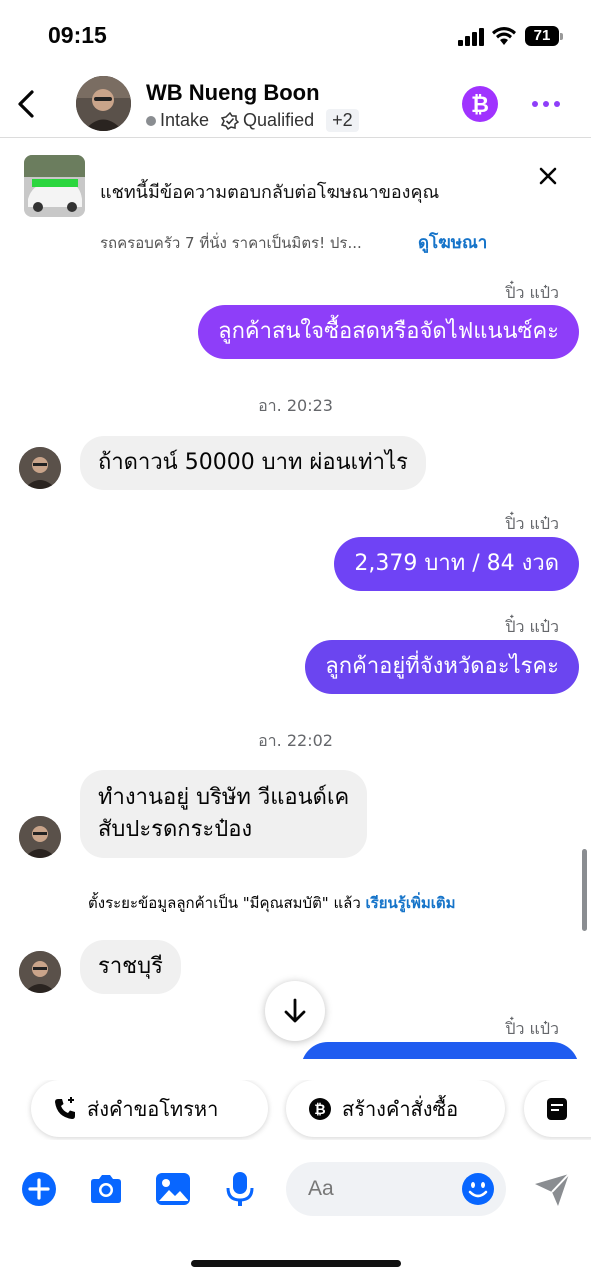  I want to click on view-ad-link: ดูโฆษณา, so click(452, 242).